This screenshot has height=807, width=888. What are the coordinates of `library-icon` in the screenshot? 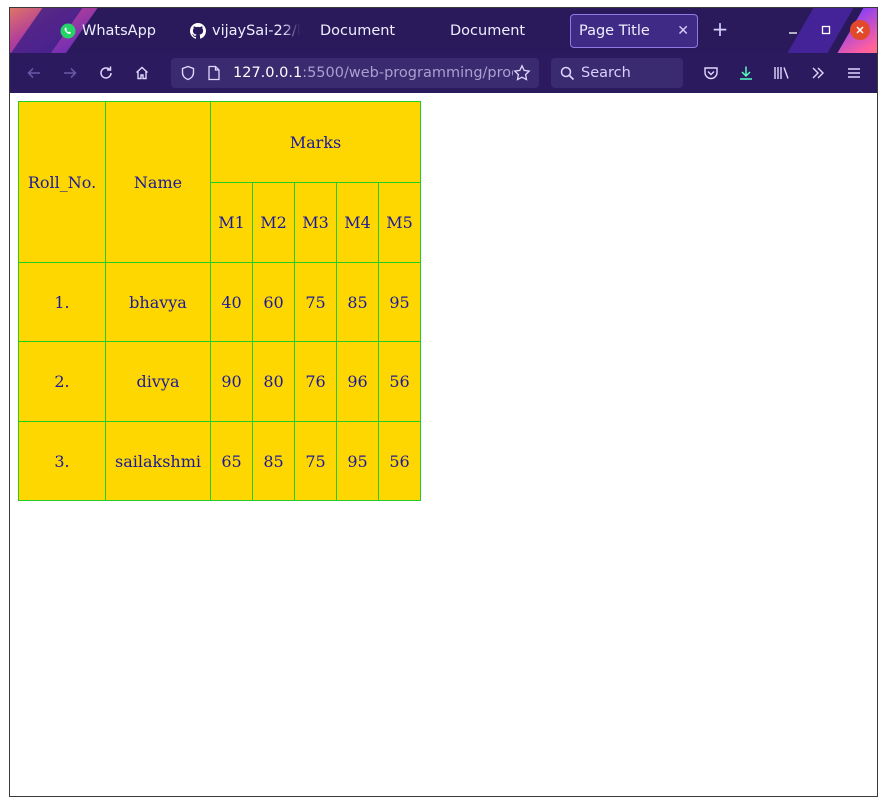 It's located at (782, 73).